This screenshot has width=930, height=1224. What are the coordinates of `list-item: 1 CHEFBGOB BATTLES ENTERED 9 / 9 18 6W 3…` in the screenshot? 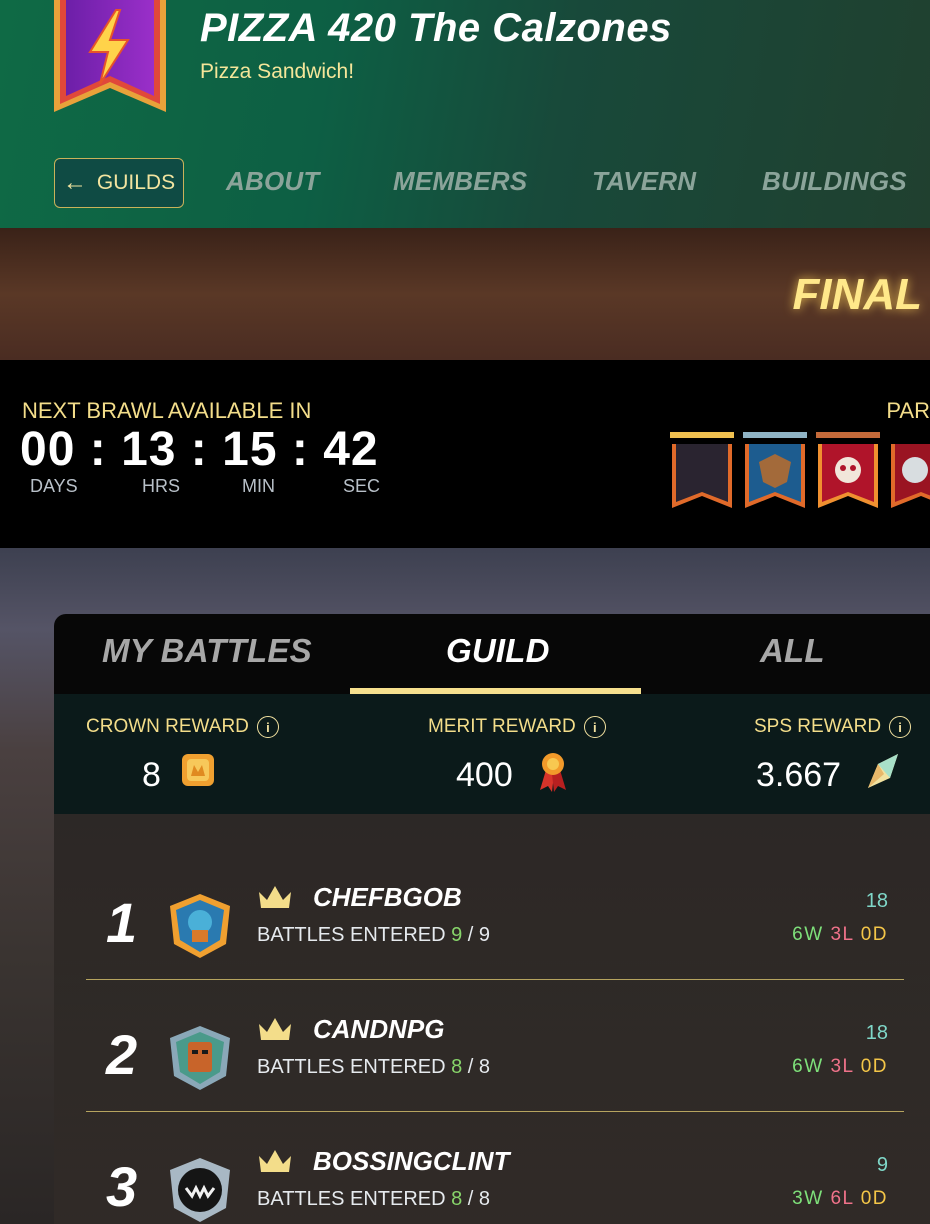 It's located at (495, 928).